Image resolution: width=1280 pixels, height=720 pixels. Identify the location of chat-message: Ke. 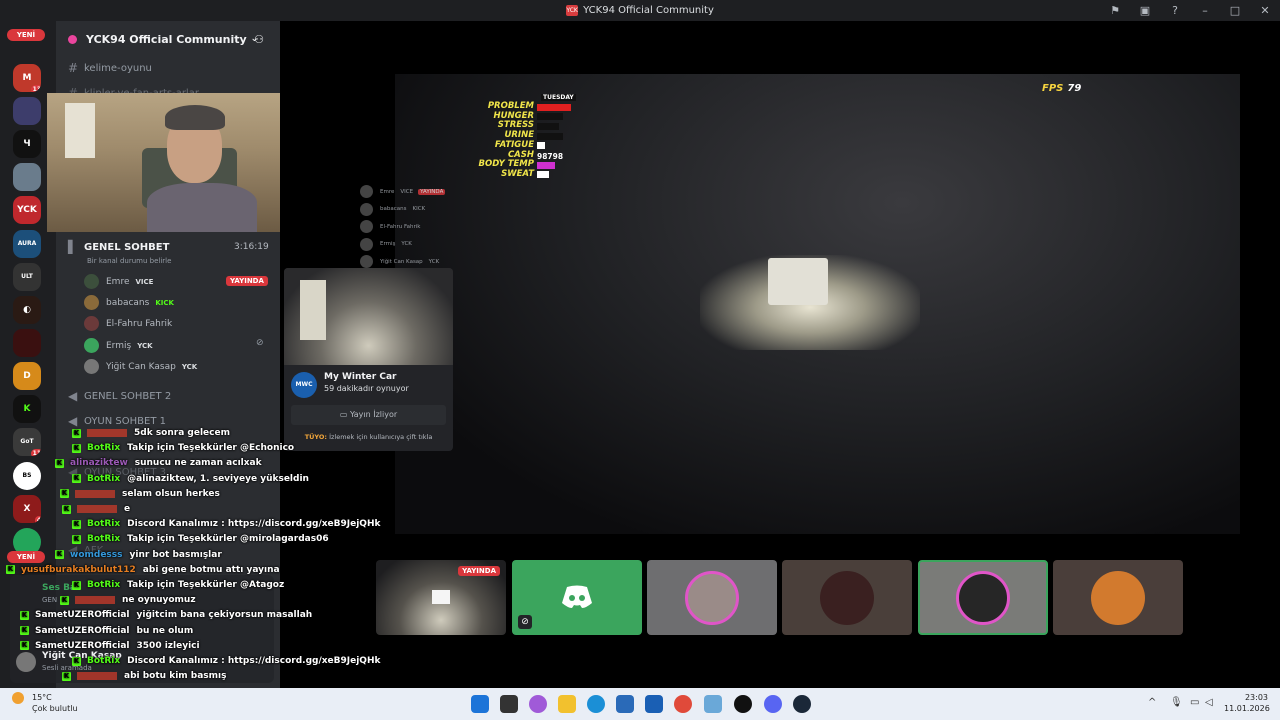
(96, 509).